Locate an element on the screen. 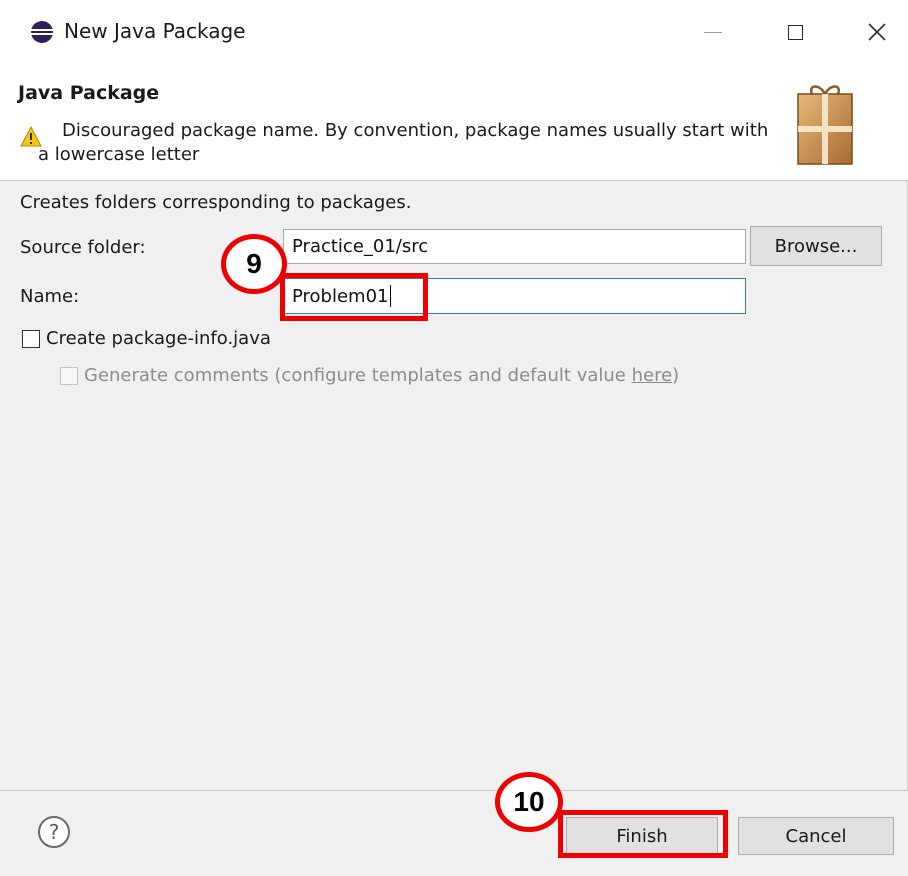  maximize-icon is located at coordinates (795, 32).